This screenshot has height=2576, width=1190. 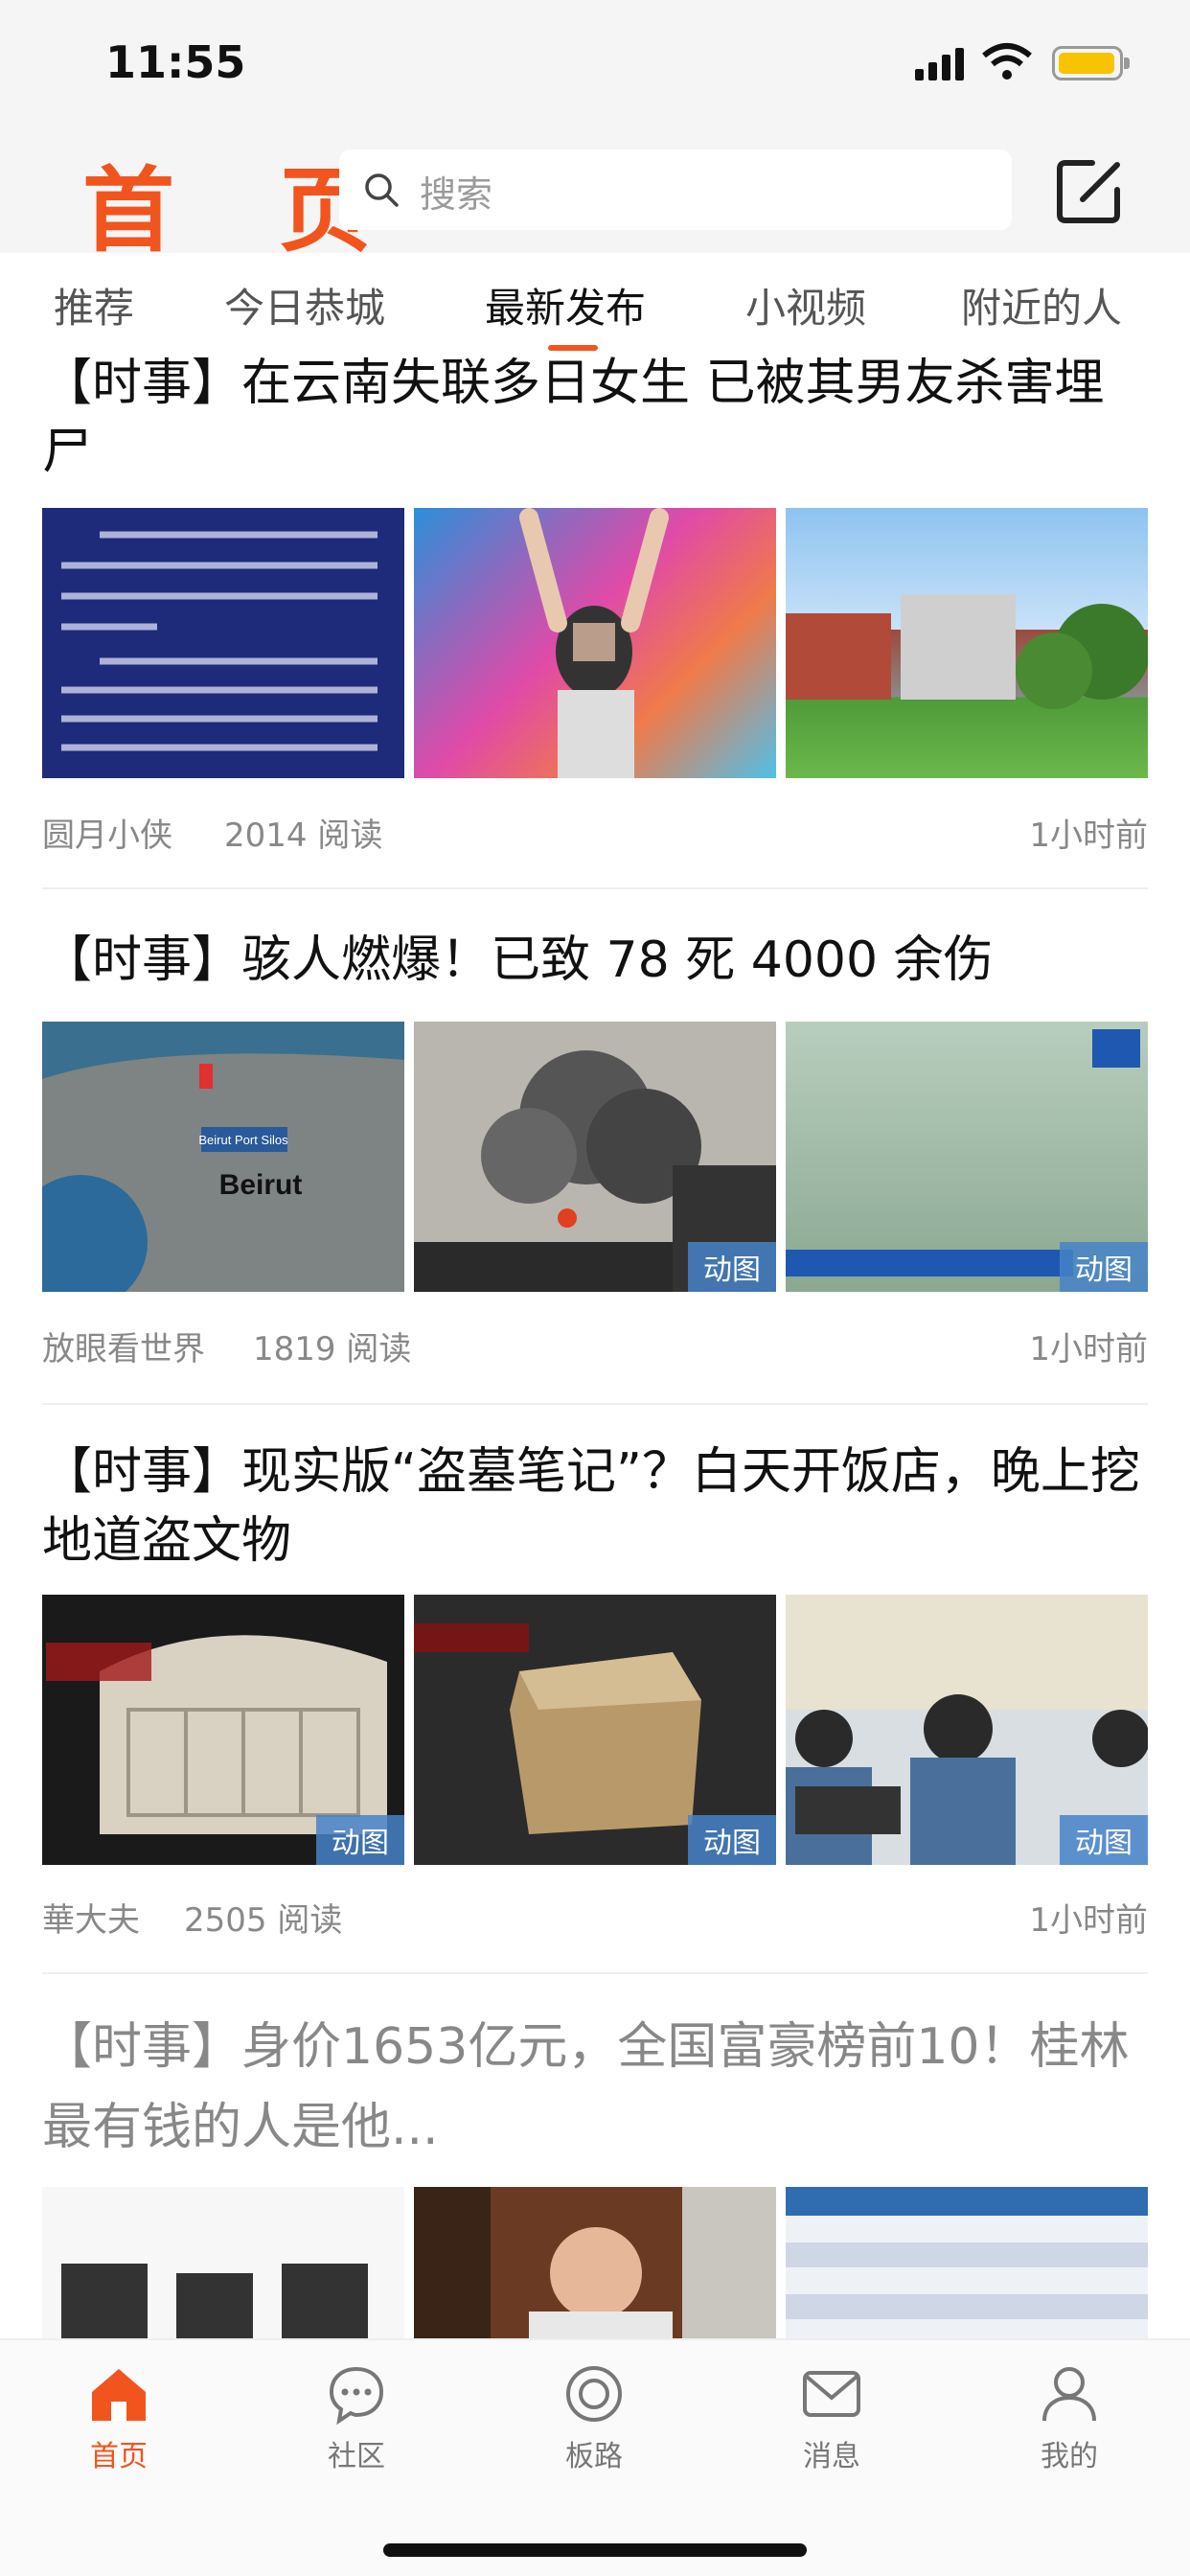 What do you see at coordinates (223, 1157) in the screenshot?
I see `article-image: Beirut Port Silos Beirut` at bounding box center [223, 1157].